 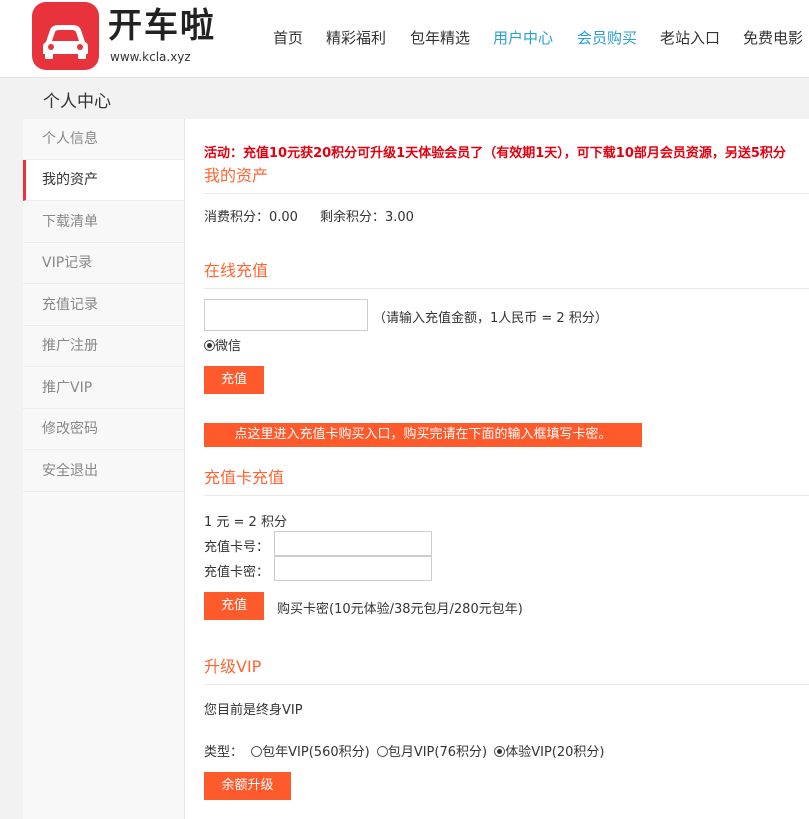 I want to click on sidebar-item-assets: 我的资产, so click(x=103, y=180).